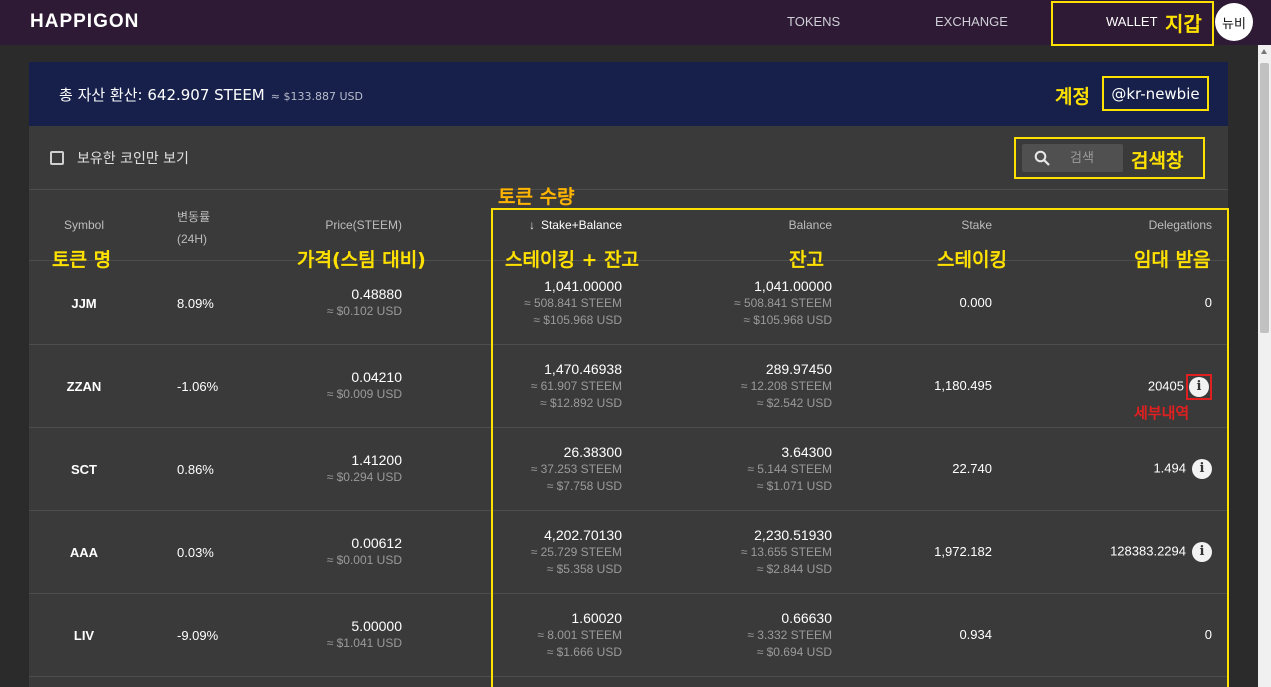  What do you see at coordinates (1183, 24) in the screenshot?
I see `annotation-wallet: 지갑` at bounding box center [1183, 24].